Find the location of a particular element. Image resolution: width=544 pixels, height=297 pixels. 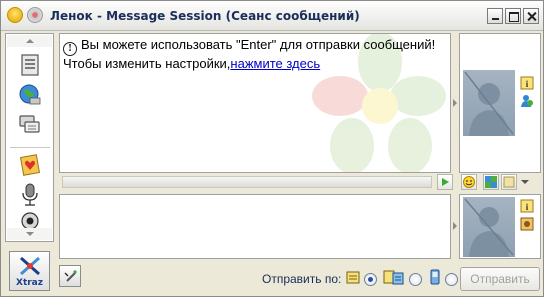

send-button: Отправить is located at coordinates (500, 279).